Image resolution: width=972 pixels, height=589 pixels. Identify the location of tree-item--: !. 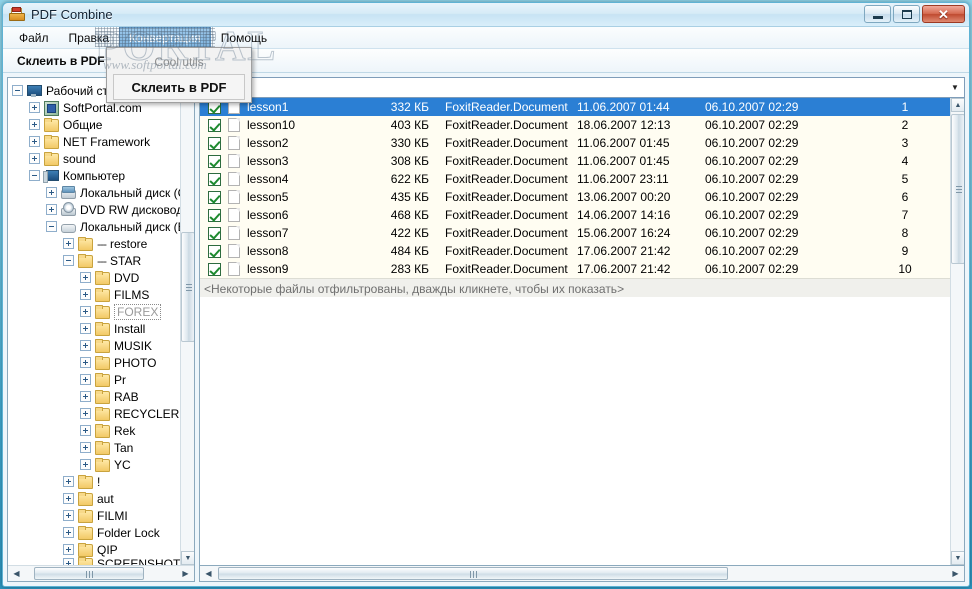
(96, 481).